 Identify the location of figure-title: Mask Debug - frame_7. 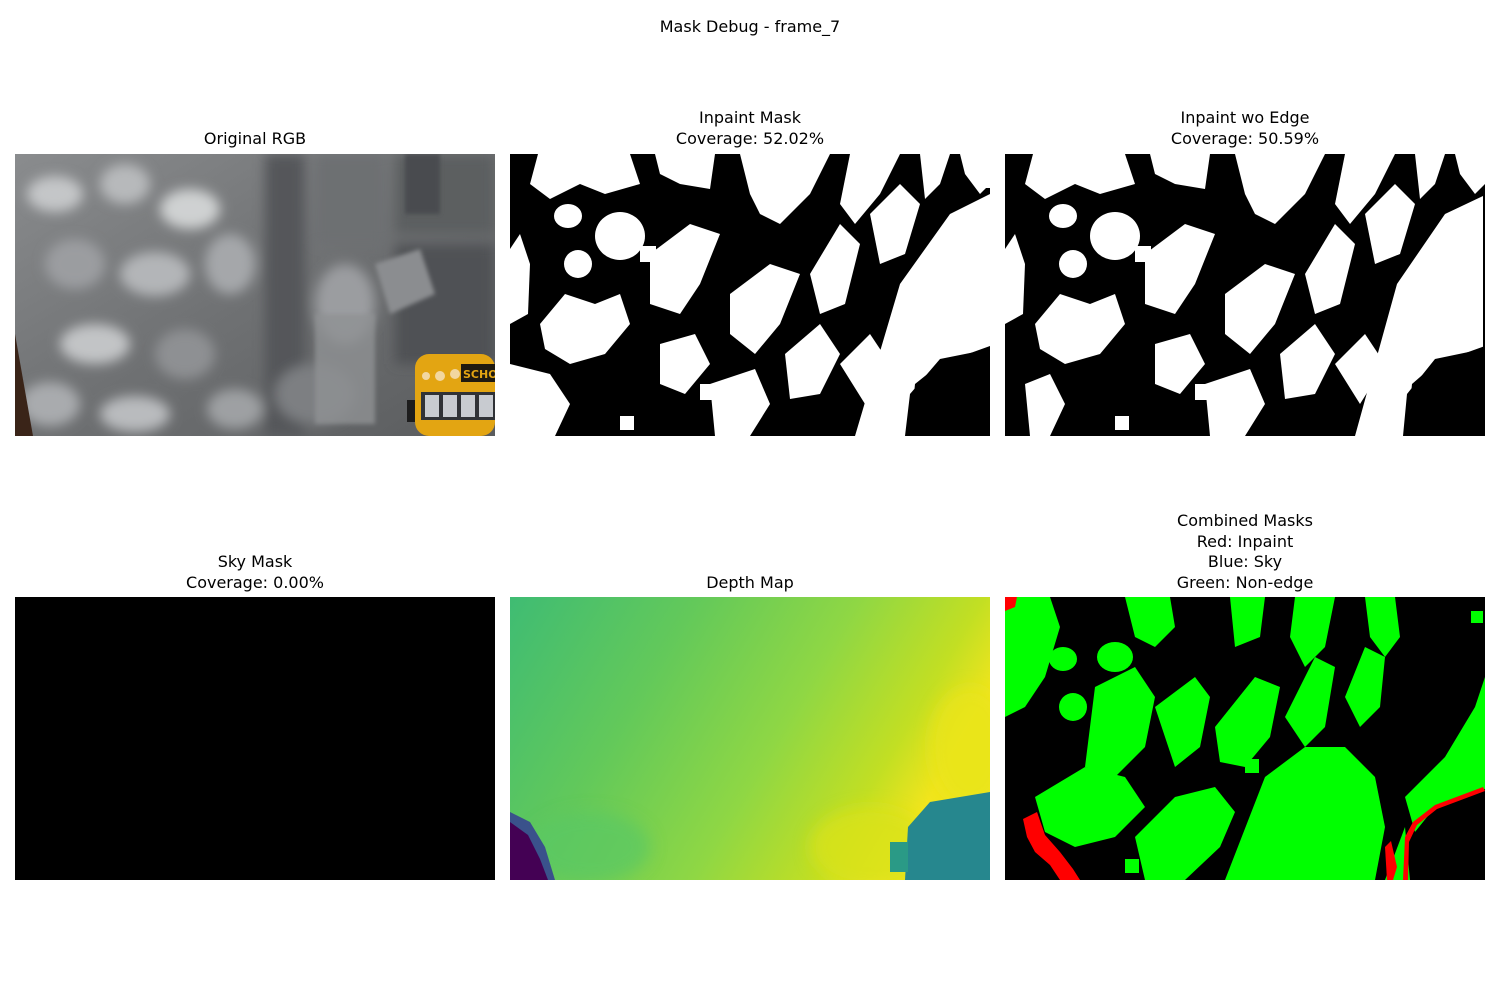
(750, 26).